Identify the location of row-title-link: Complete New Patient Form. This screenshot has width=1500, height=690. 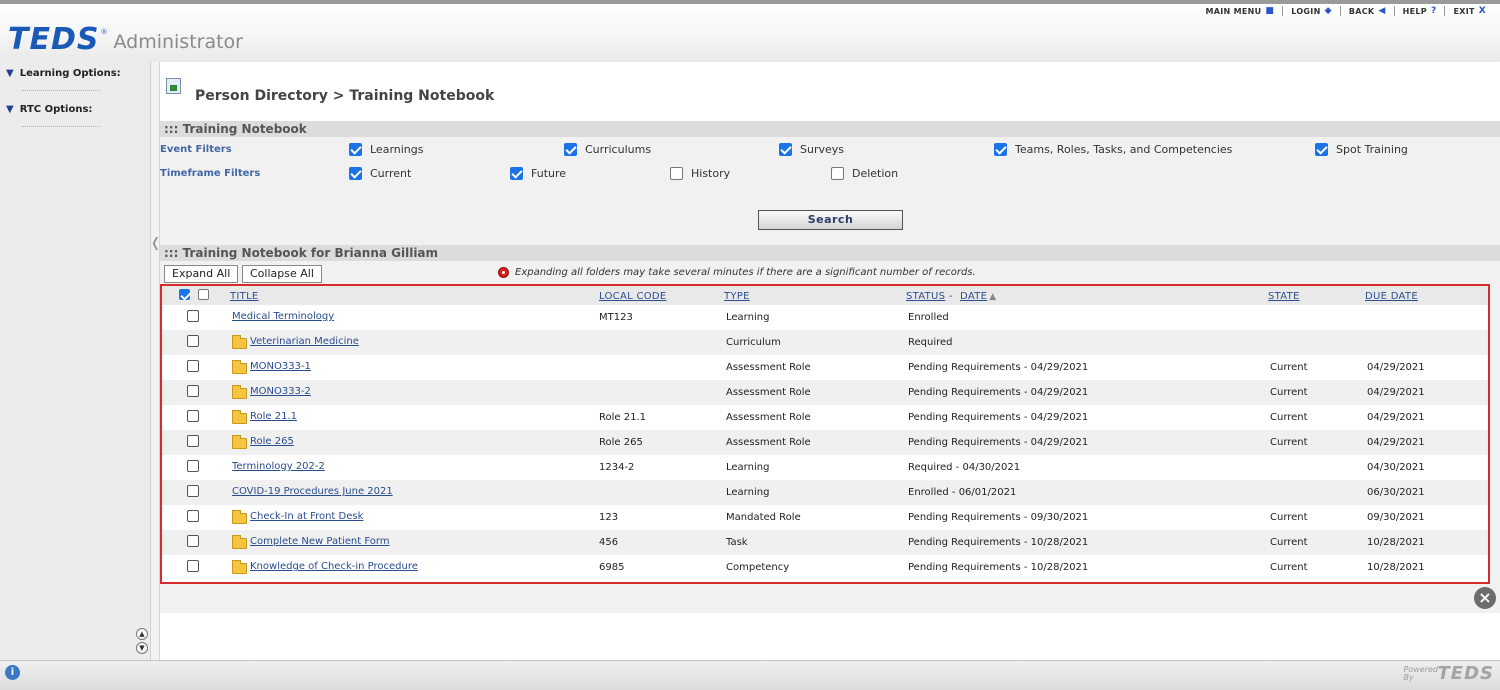
(320, 541).